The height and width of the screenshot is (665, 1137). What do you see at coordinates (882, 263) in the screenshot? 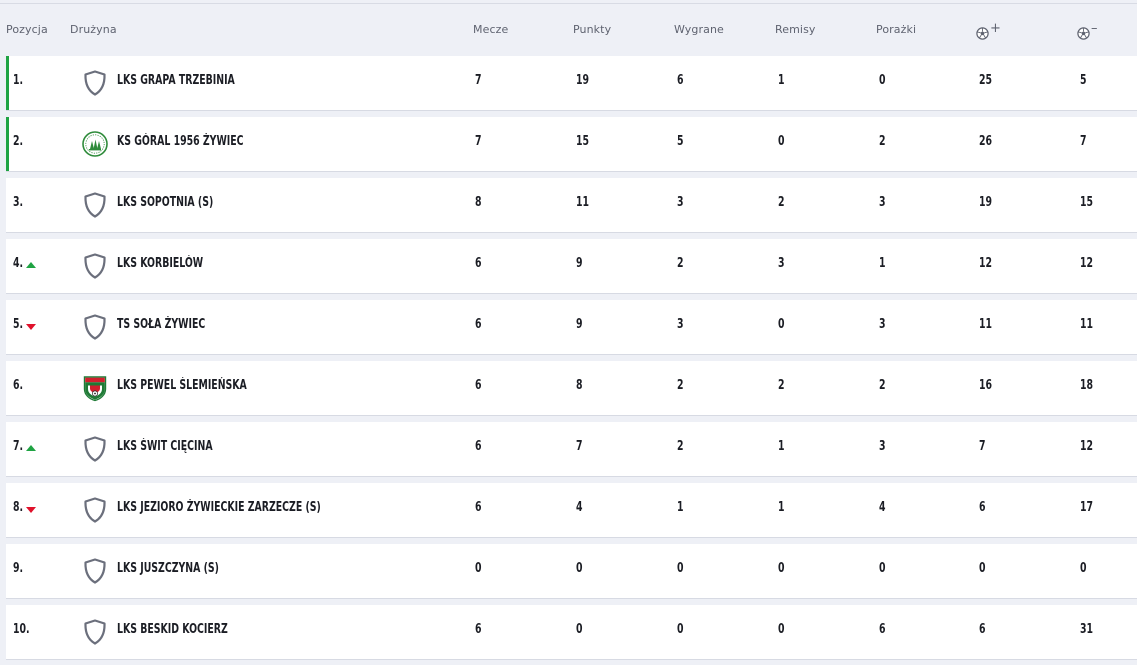
I see `stat-losses: 1` at bounding box center [882, 263].